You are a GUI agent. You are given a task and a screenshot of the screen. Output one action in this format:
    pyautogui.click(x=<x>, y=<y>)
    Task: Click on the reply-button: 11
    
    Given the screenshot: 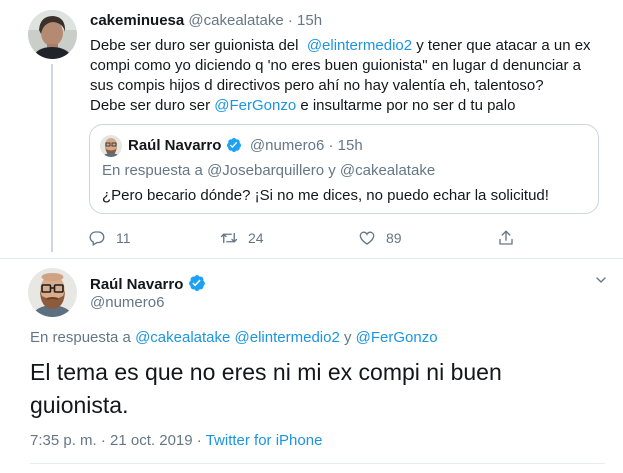 What is the action you would take?
    pyautogui.click(x=109, y=238)
    